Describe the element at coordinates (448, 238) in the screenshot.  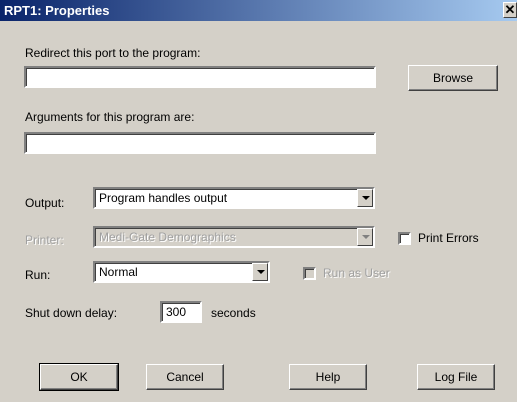
I see `print-errors-label: Print Errors` at that location.